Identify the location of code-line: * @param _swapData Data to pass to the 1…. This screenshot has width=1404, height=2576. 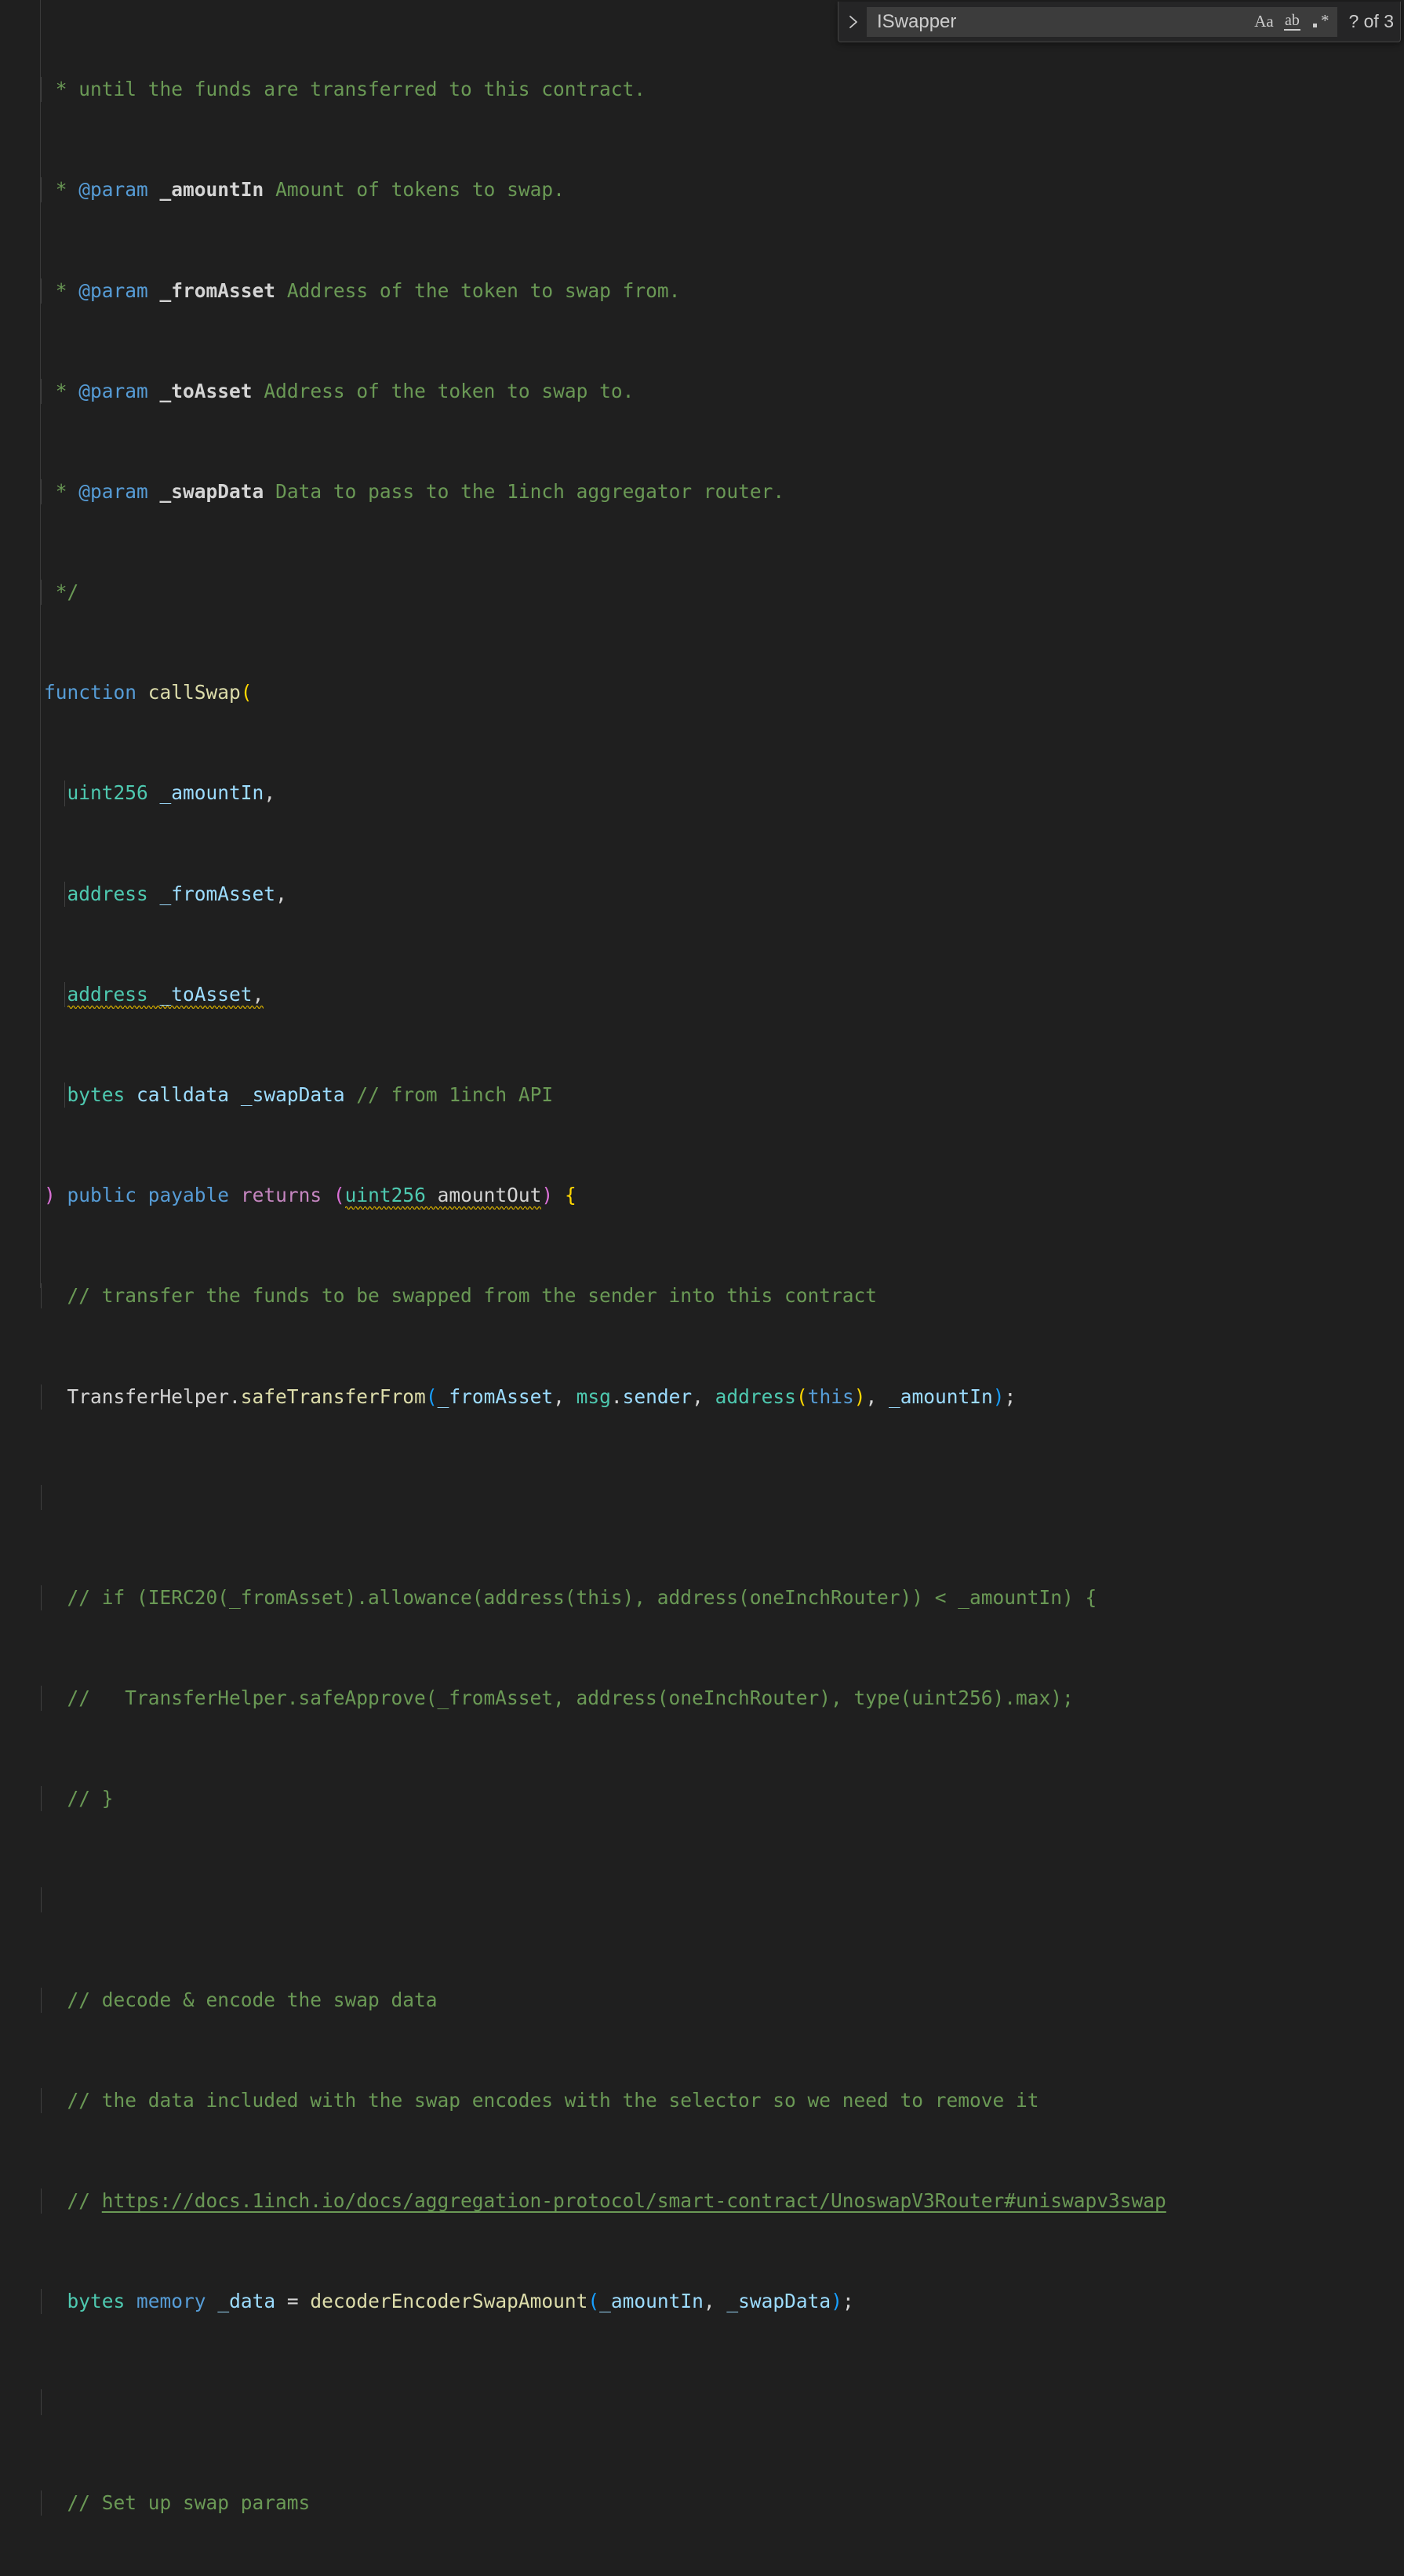
(724, 491).